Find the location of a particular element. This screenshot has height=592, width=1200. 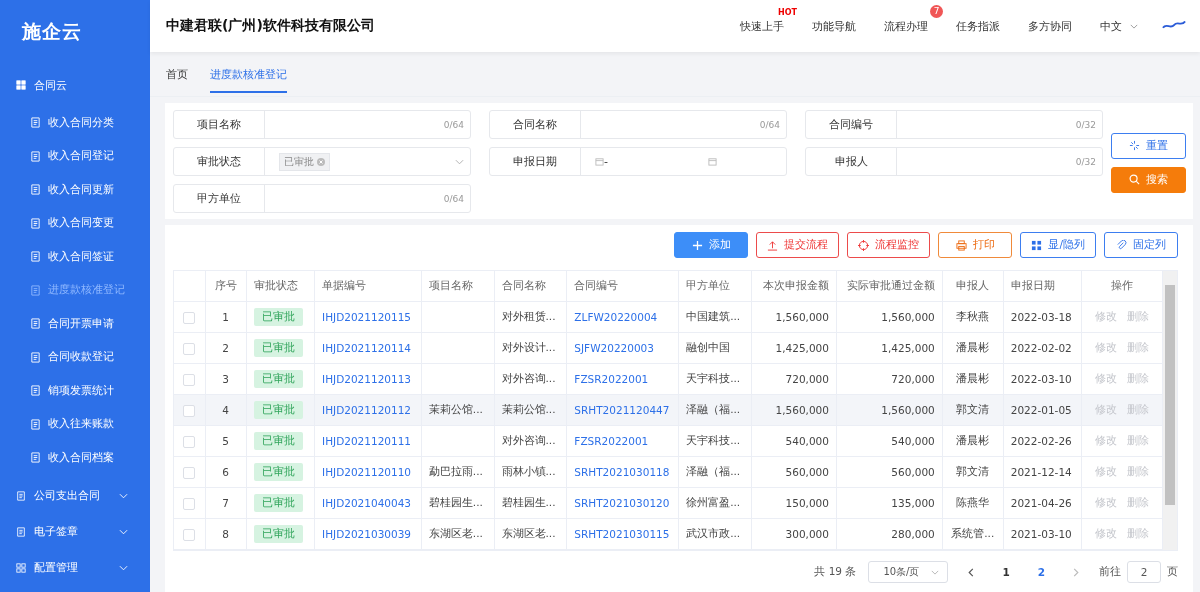

menu-group: 公司支出合同 is located at coordinates (75, 495).